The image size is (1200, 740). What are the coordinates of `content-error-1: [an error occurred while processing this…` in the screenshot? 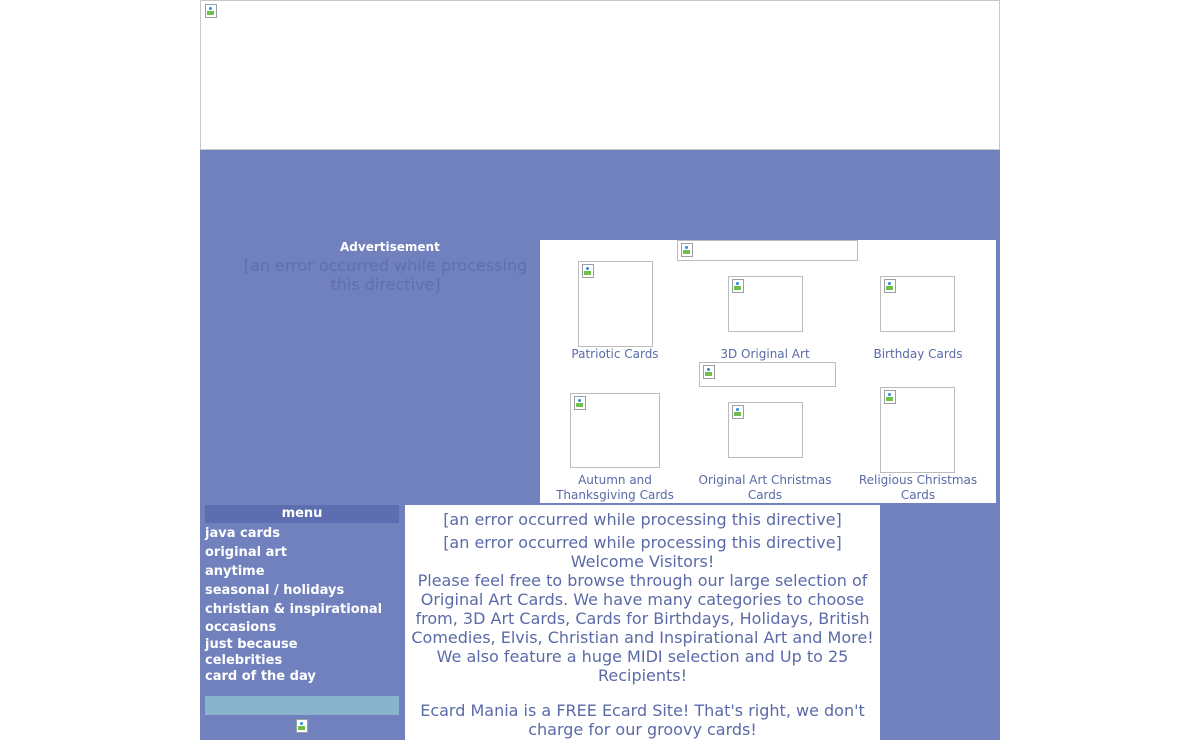 It's located at (642, 519).